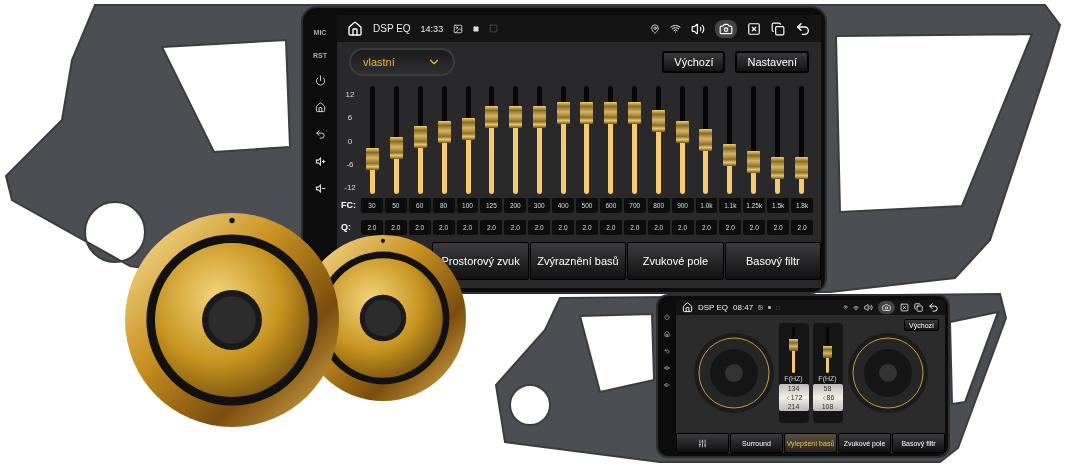 Image resolution: width=1085 pixels, height=470 pixels. I want to click on power-icon, so click(320, 80).